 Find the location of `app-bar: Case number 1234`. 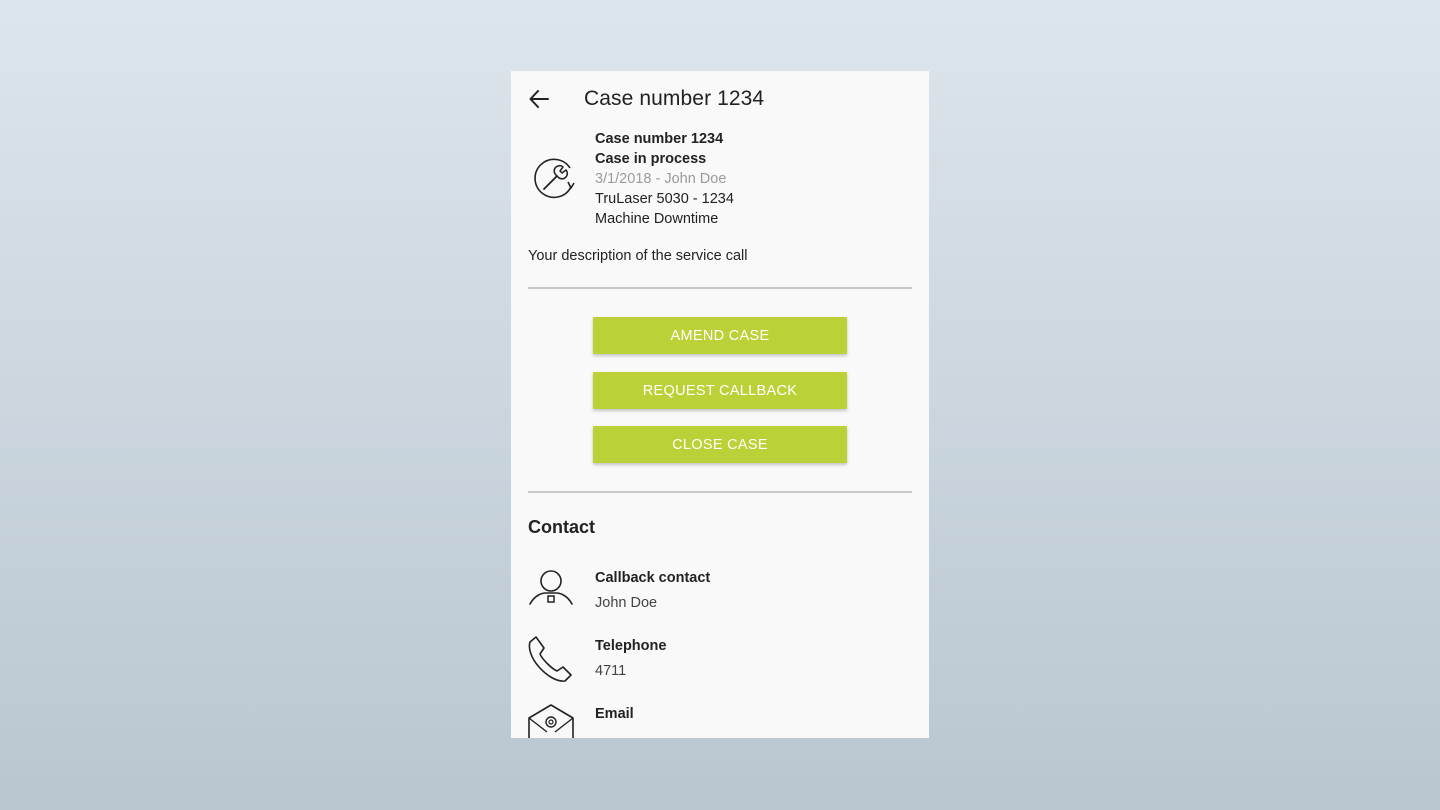

app-bar: Case number 1234 is located at coordinates (720, 99).